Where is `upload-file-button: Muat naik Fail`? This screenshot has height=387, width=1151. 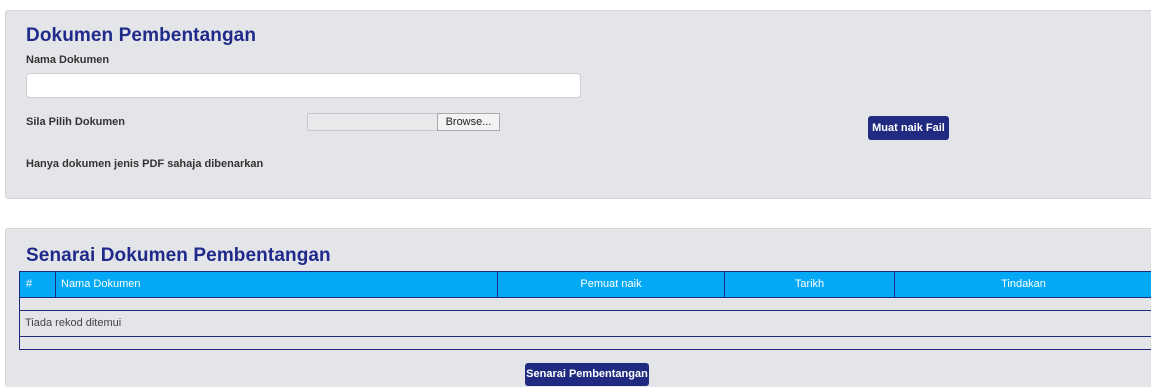
upload-file-button: Muat naik Fail is located at coordinates (908, 128).